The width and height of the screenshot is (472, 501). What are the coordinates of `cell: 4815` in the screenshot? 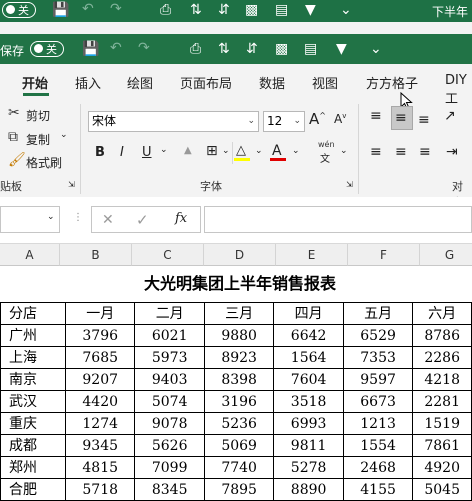 It's located at (100, 467).